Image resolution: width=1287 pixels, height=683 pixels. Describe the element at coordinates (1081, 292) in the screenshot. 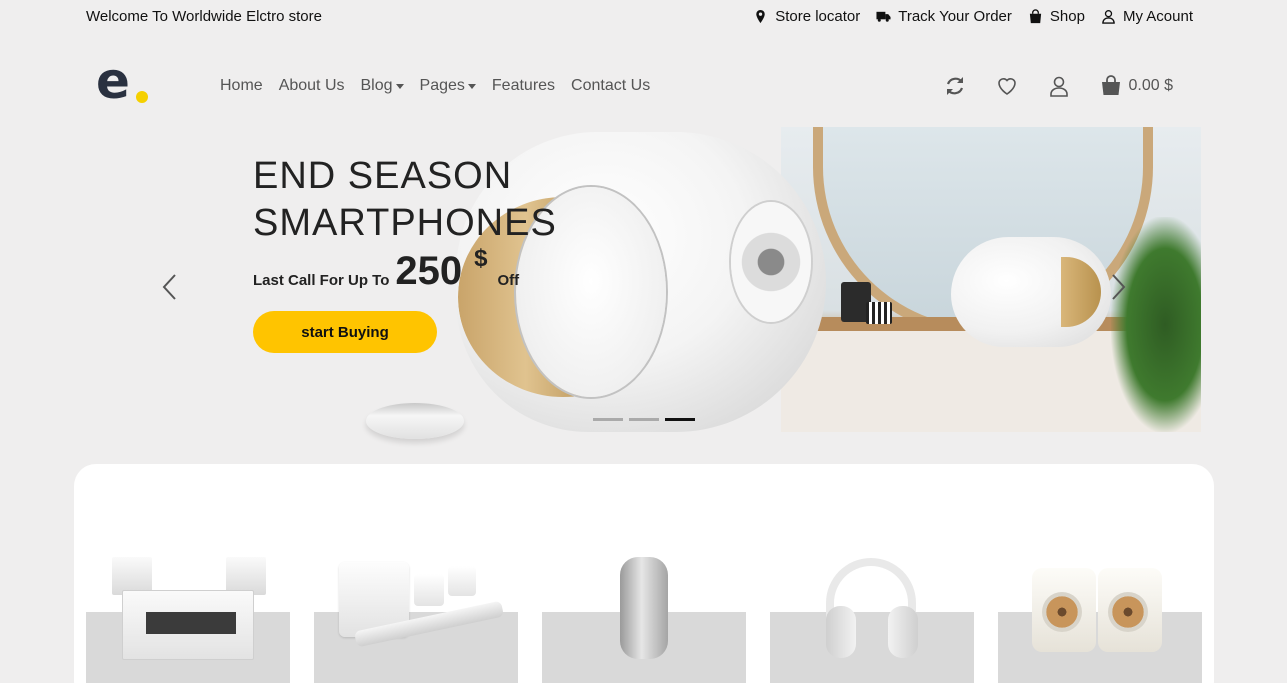

I see `small-speaker-gold` at that location.